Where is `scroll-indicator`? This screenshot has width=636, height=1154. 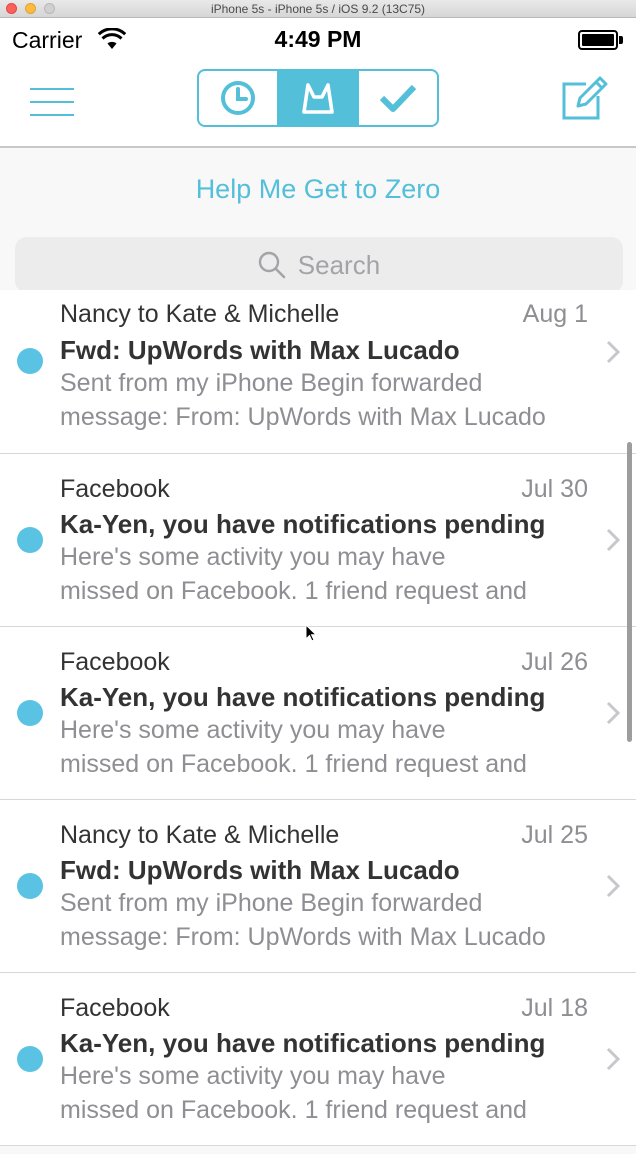 scroll-indicator is located at coordinates (629, 592).